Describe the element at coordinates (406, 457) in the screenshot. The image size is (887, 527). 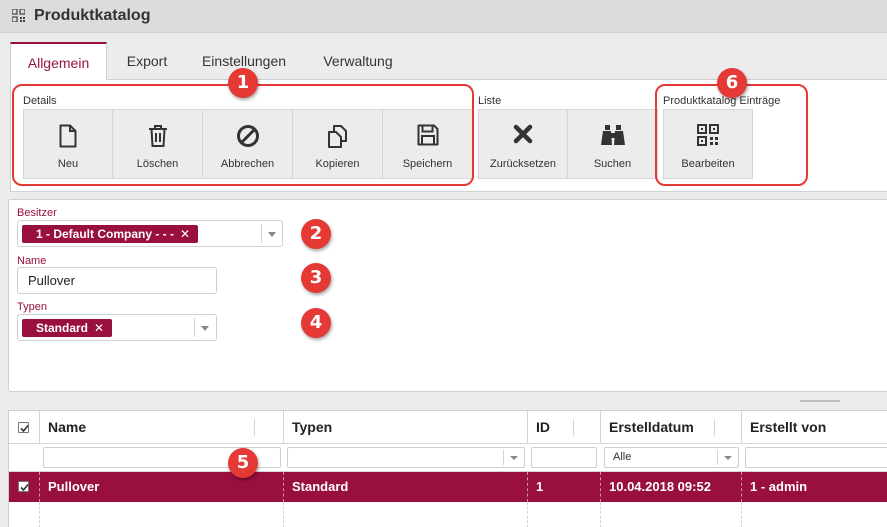
I see `filter-types-select` at that location.